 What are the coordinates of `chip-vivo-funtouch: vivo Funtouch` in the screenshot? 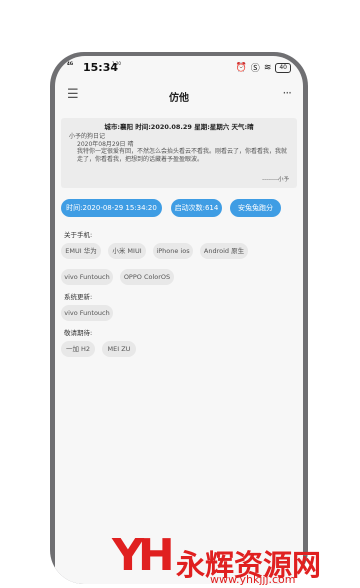 It's located at (87, 277).